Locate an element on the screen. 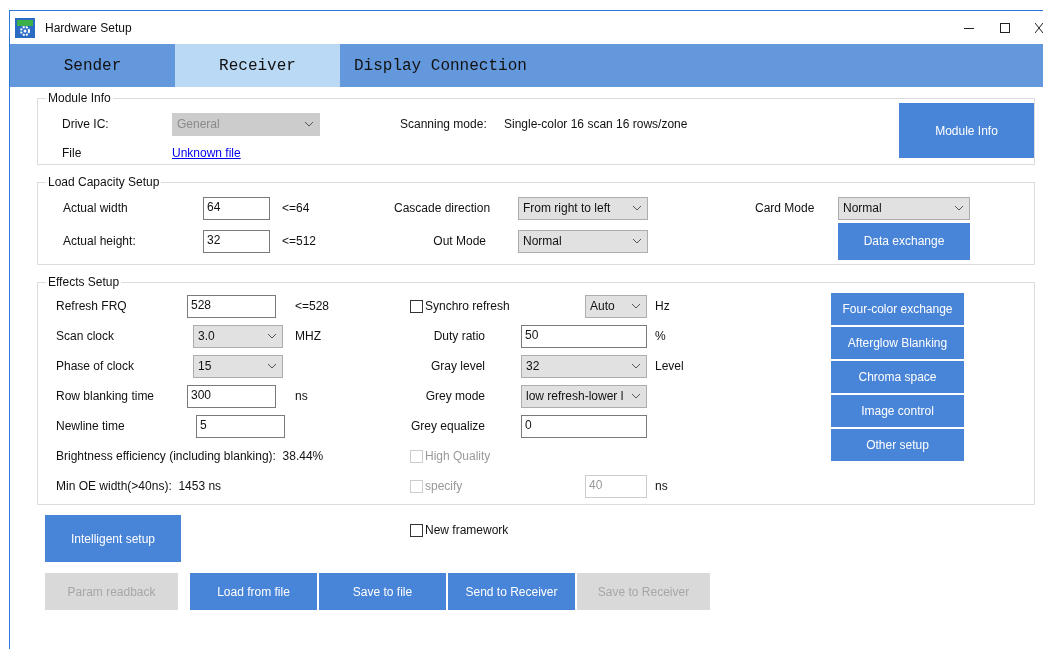 Image resolution: width=1043 pixels, height=649 pixels. action-button: Send to Receiver is located at coordinates (511, 591).